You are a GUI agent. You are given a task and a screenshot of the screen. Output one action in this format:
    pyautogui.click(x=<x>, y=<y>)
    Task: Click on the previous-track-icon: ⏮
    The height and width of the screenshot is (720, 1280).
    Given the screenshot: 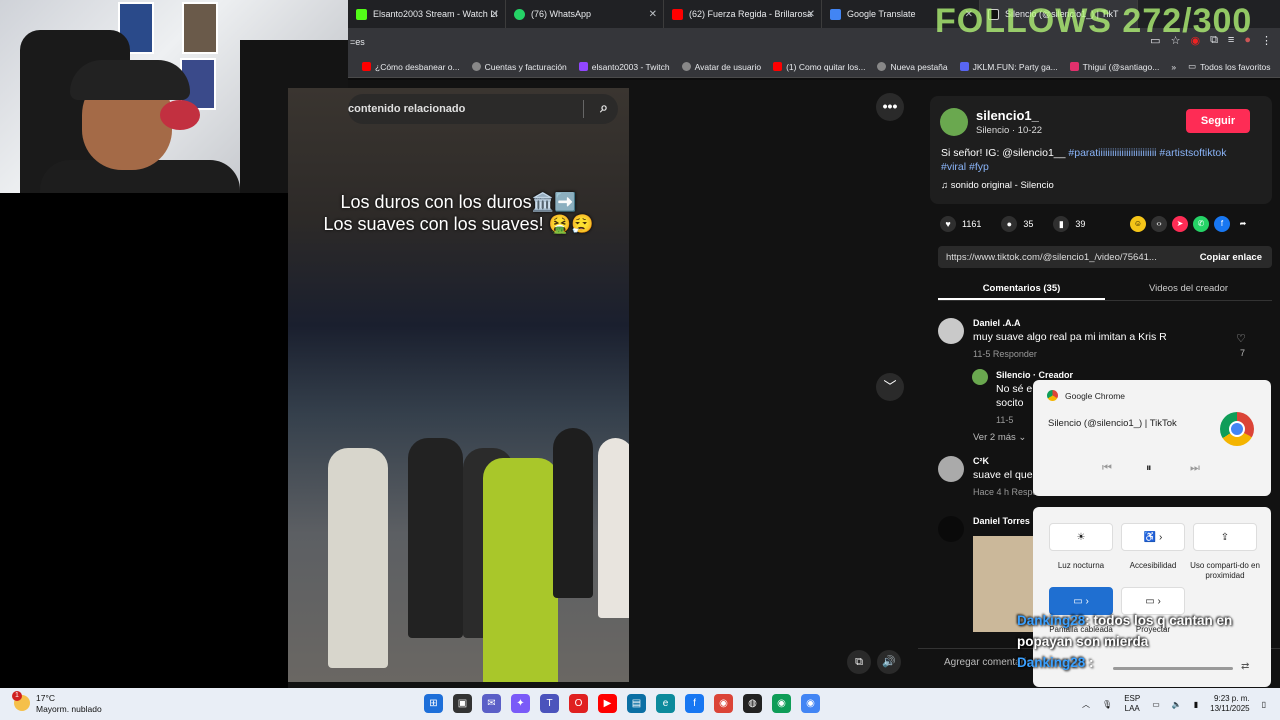 What is the action you would take?
    pyautogui.click(x=1107, y=468)
    